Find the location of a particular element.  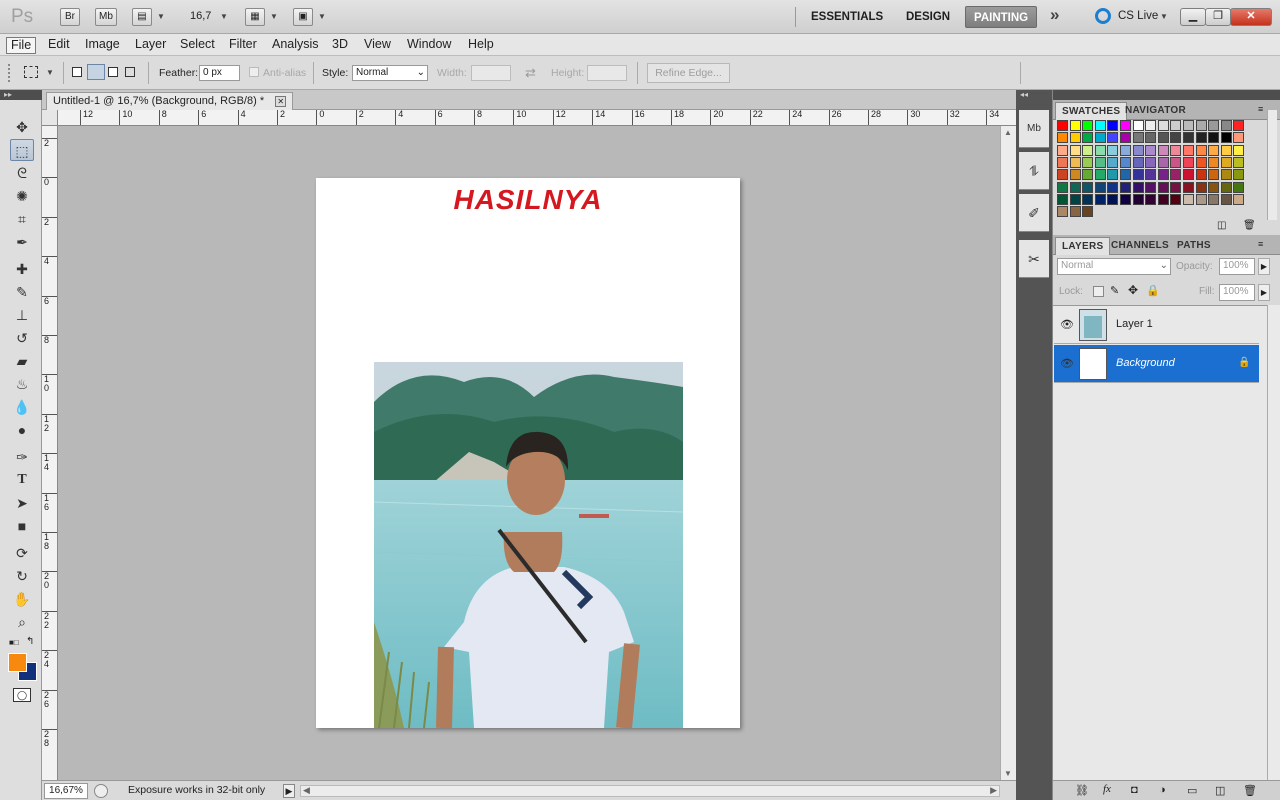

status-zoom-field: 16,67% is located at coordinates (66, 791).